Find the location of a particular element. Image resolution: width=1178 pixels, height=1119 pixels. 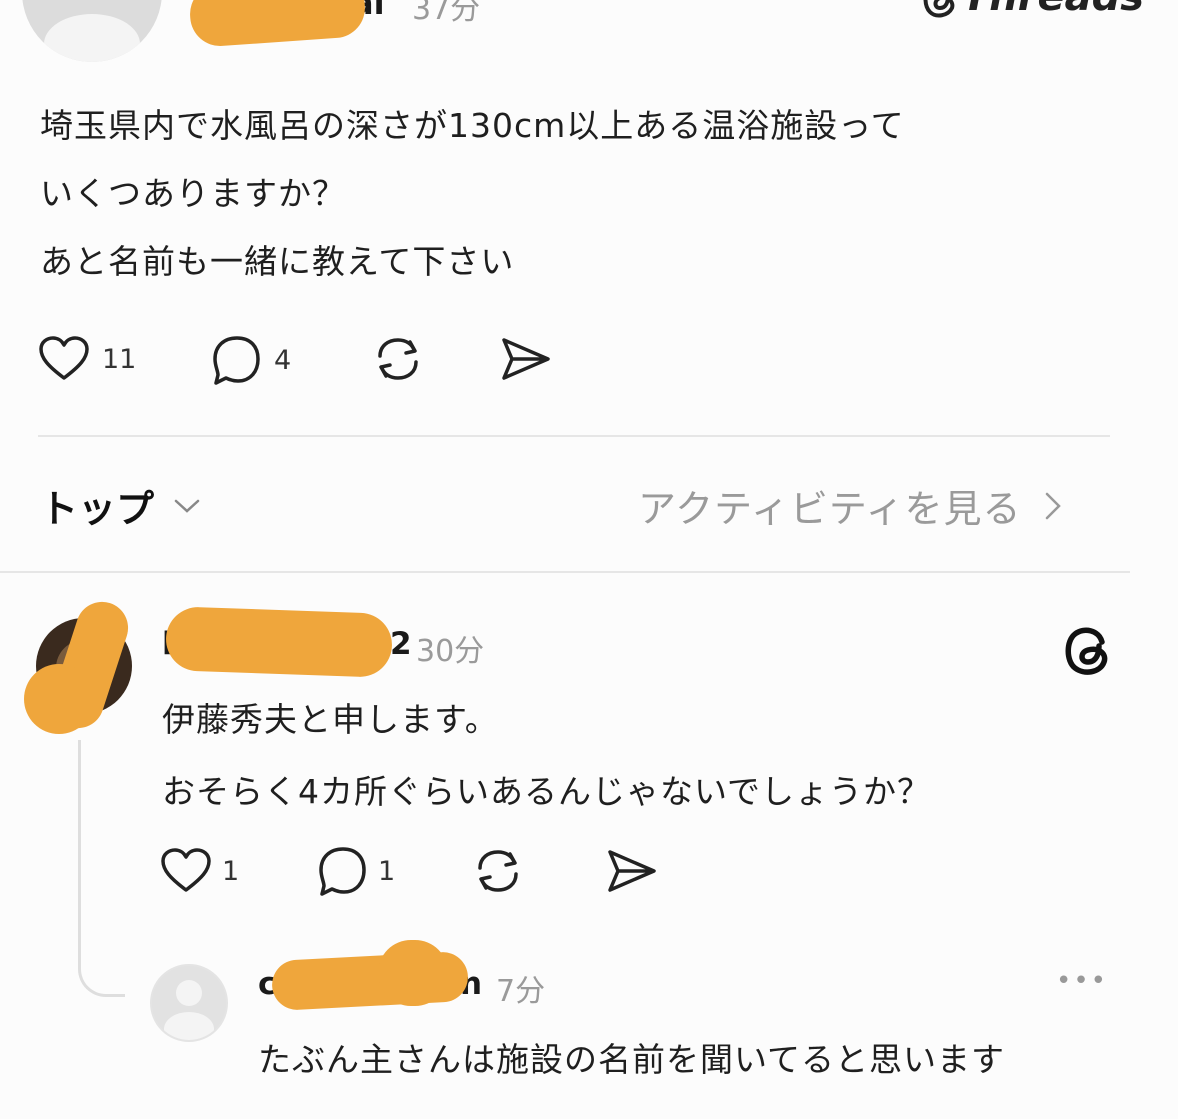

sort-dropdown: トップ is located at coordinates (121, 505).